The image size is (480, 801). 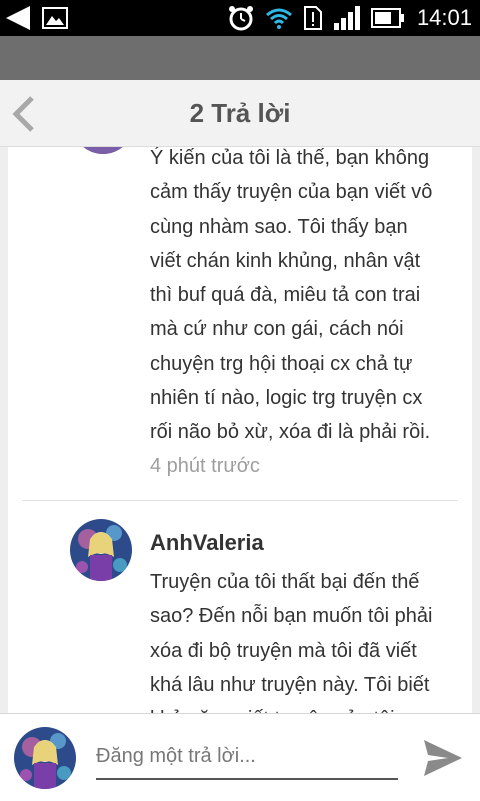 What do you see at coordinates (290, 684) in the screenshot?
I see `comment-line: khá lâu như truyện này. Tôi biết` at bounding box center [290, 684].